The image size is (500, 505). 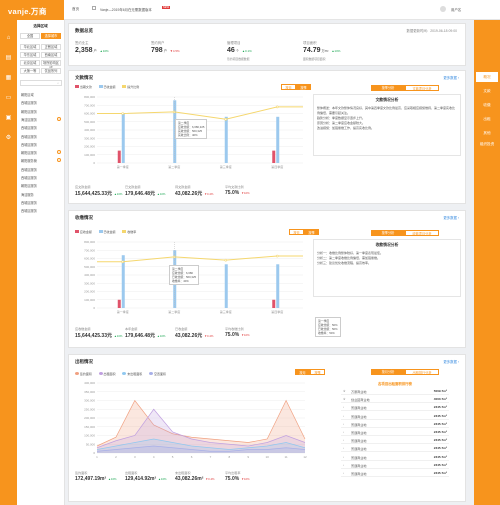 What do you see at coordinates (85, 232) in the screenshot?
I see `legend-label: 应收金额` at bounding box center [85, 232].